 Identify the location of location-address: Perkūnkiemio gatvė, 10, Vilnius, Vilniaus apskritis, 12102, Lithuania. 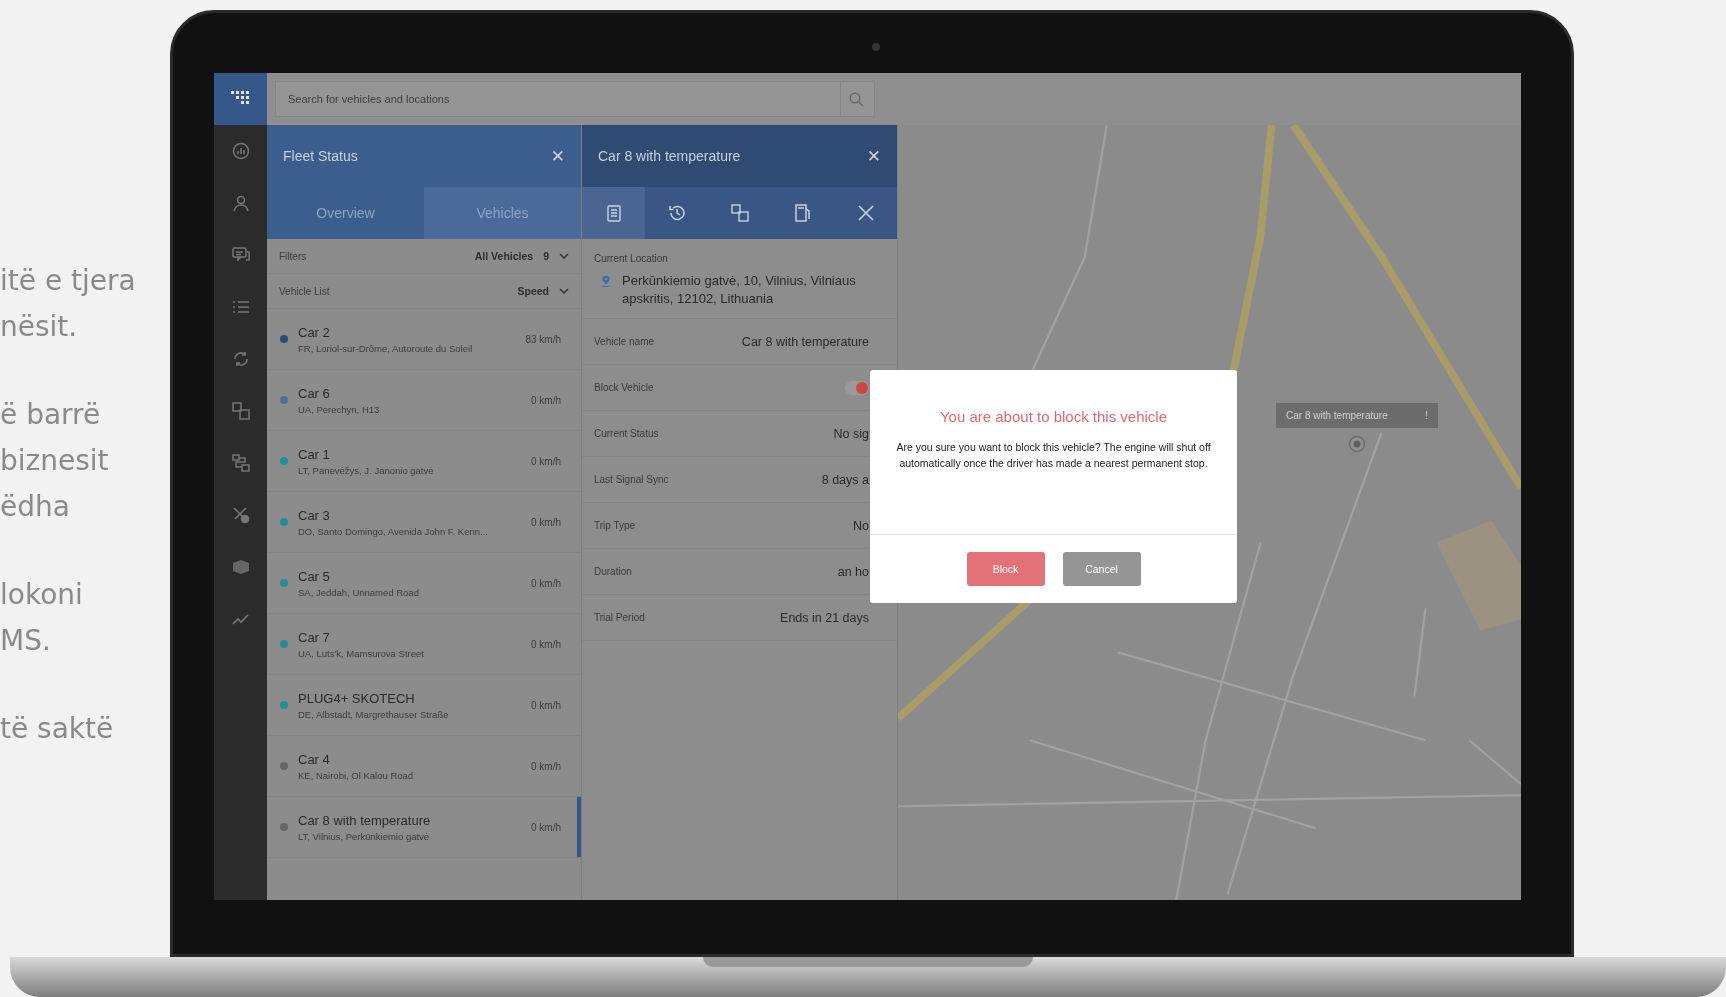
(739, 290).